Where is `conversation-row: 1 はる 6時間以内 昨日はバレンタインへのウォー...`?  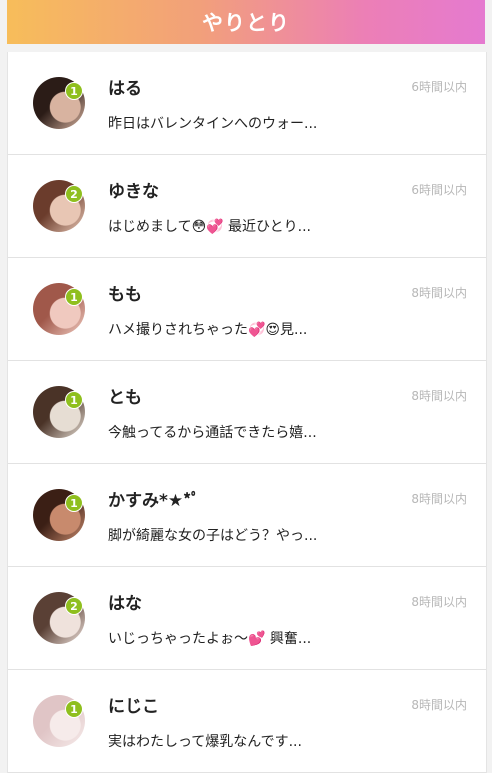
conversation-row: 1 はる 6時間以内 昨日はバレンタインへのウォー... is located at coordinates (247, 103).